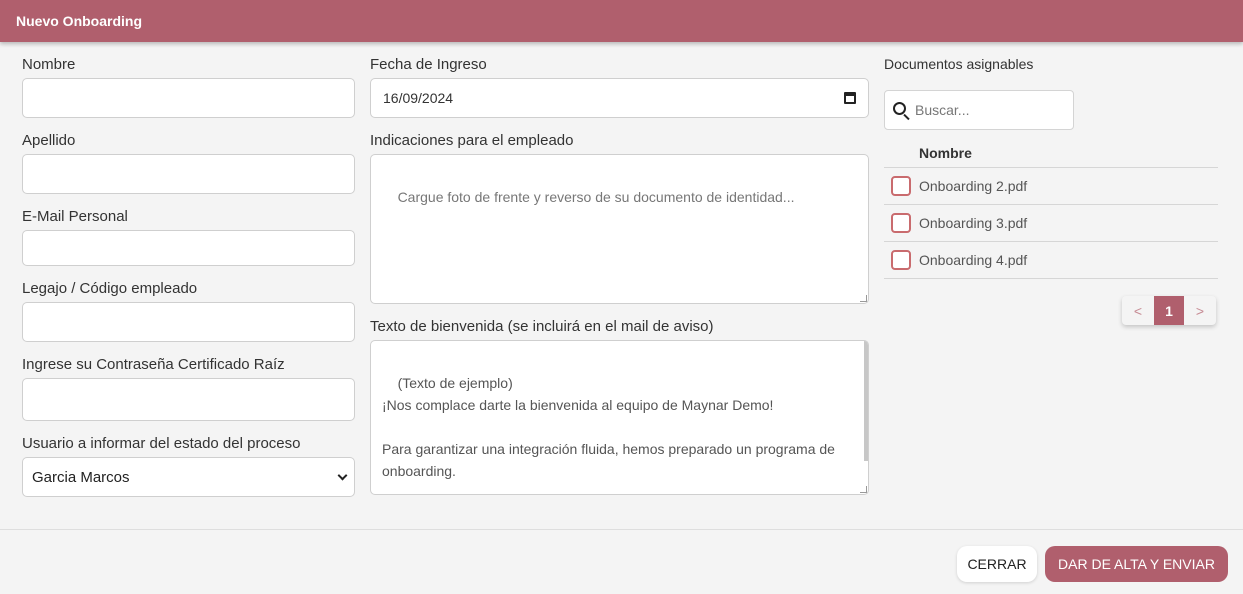 This screenshot has height=594, width=1243. I want to click on chevron-down-icon, so click(342, 475).